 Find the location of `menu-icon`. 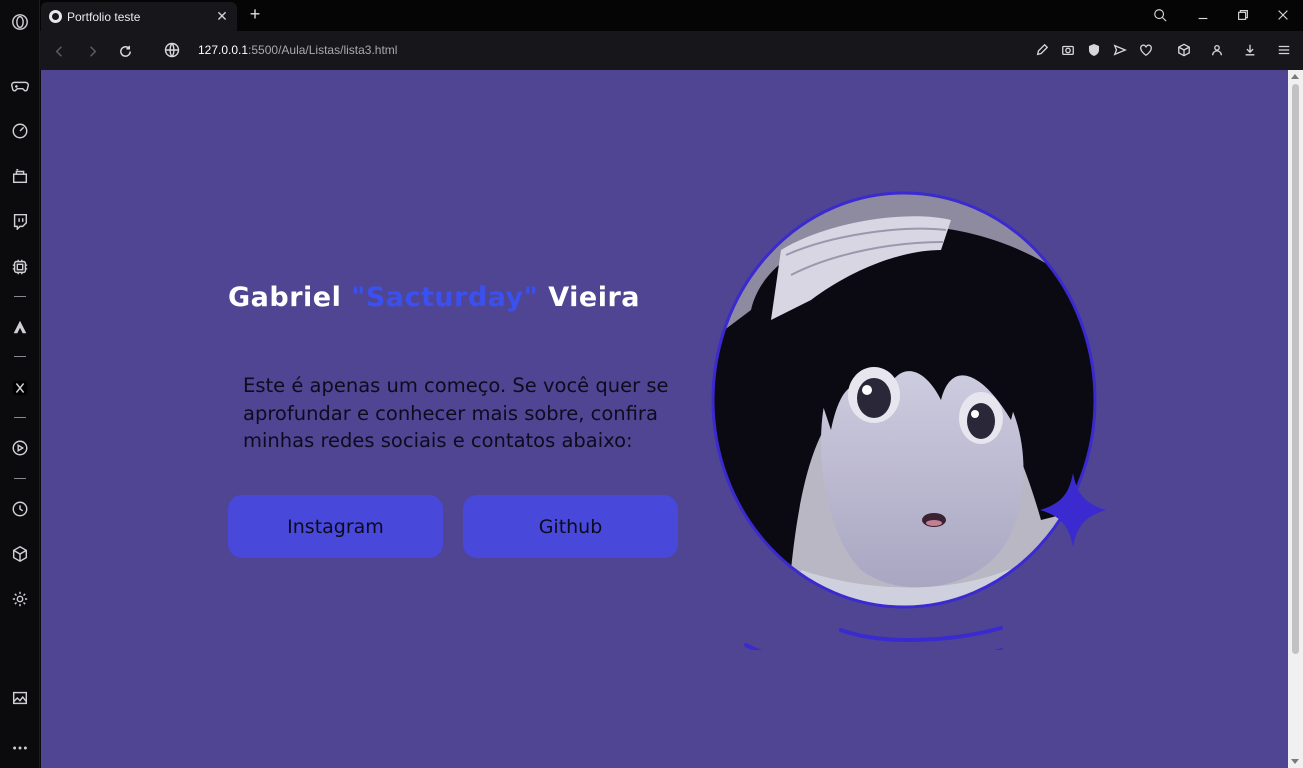

menu-icon is located at coordinates (1284, 50).